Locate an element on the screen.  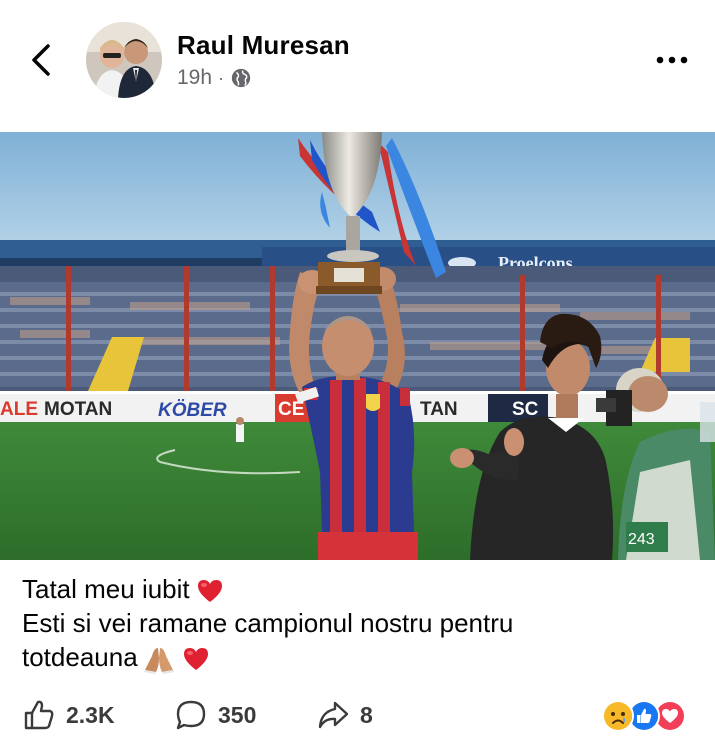
author-name: Raul Muresan is located at coordinates (263, 45).